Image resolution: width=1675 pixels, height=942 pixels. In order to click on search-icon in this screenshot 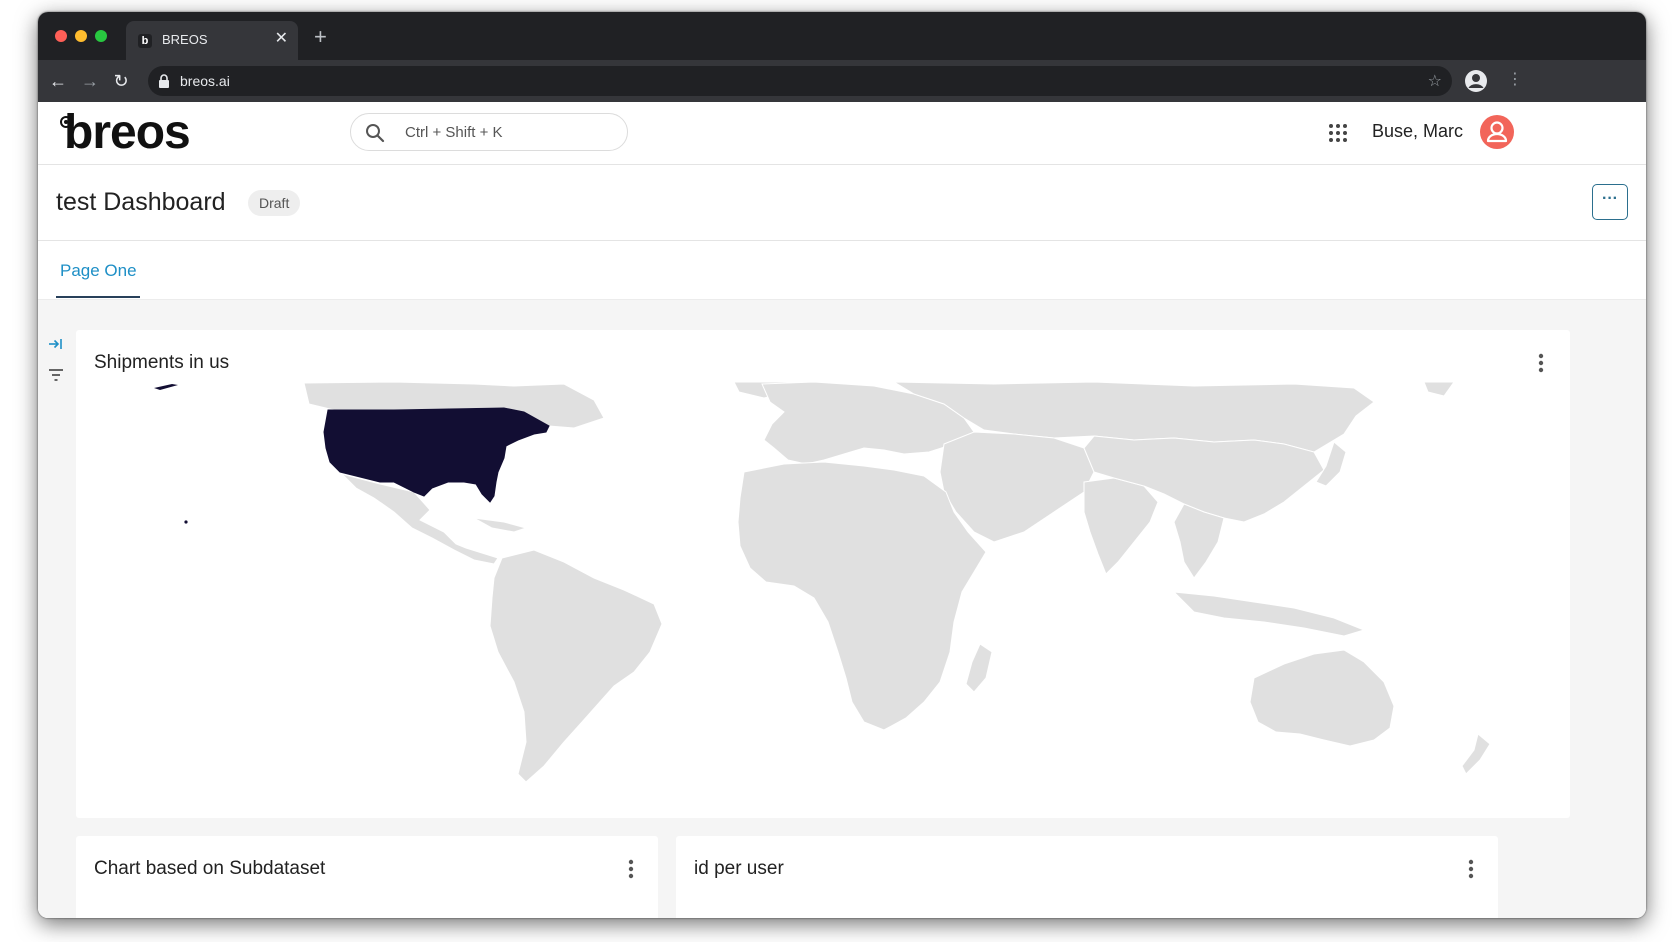, I will do `click(375, 133)`.